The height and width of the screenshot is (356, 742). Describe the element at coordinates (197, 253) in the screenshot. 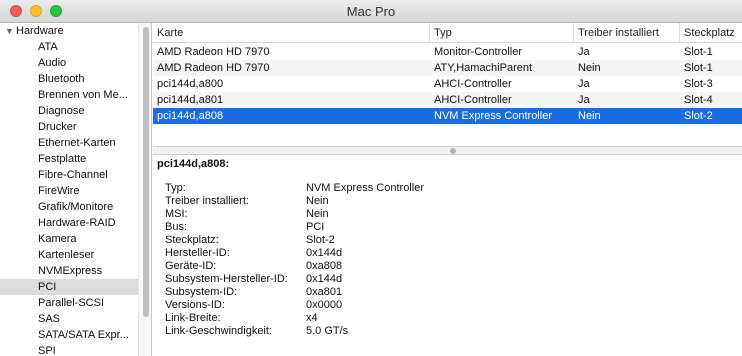

I see `detail-field-label: Hersteller-ID:` at that location.